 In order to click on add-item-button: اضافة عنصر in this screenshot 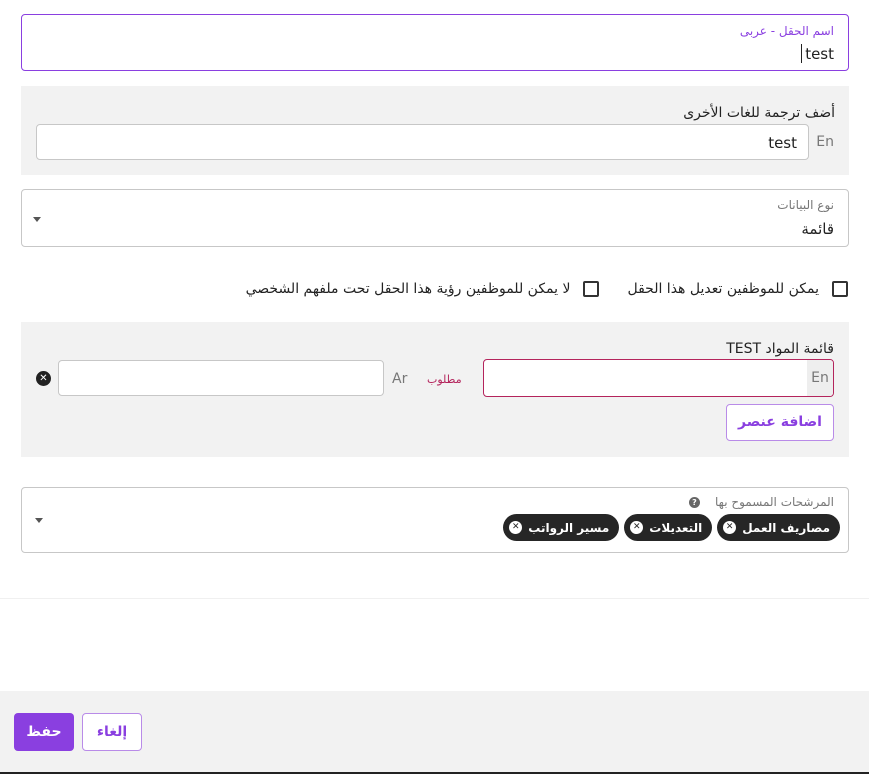, I will do `click(780, 422)`.